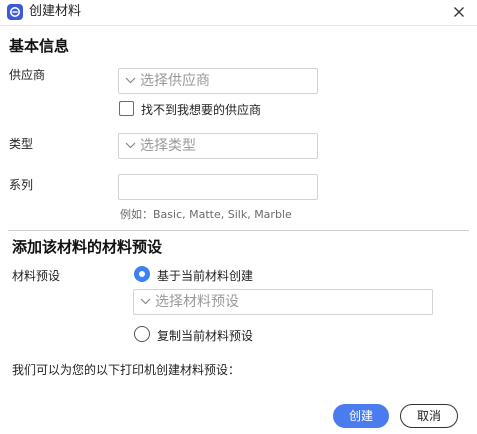 This screenshot has width=477, height=434. What do you see at coordinates (21, 185) in the screenshot?
I see `series-label: 系列` at bounding box center [21, 185].